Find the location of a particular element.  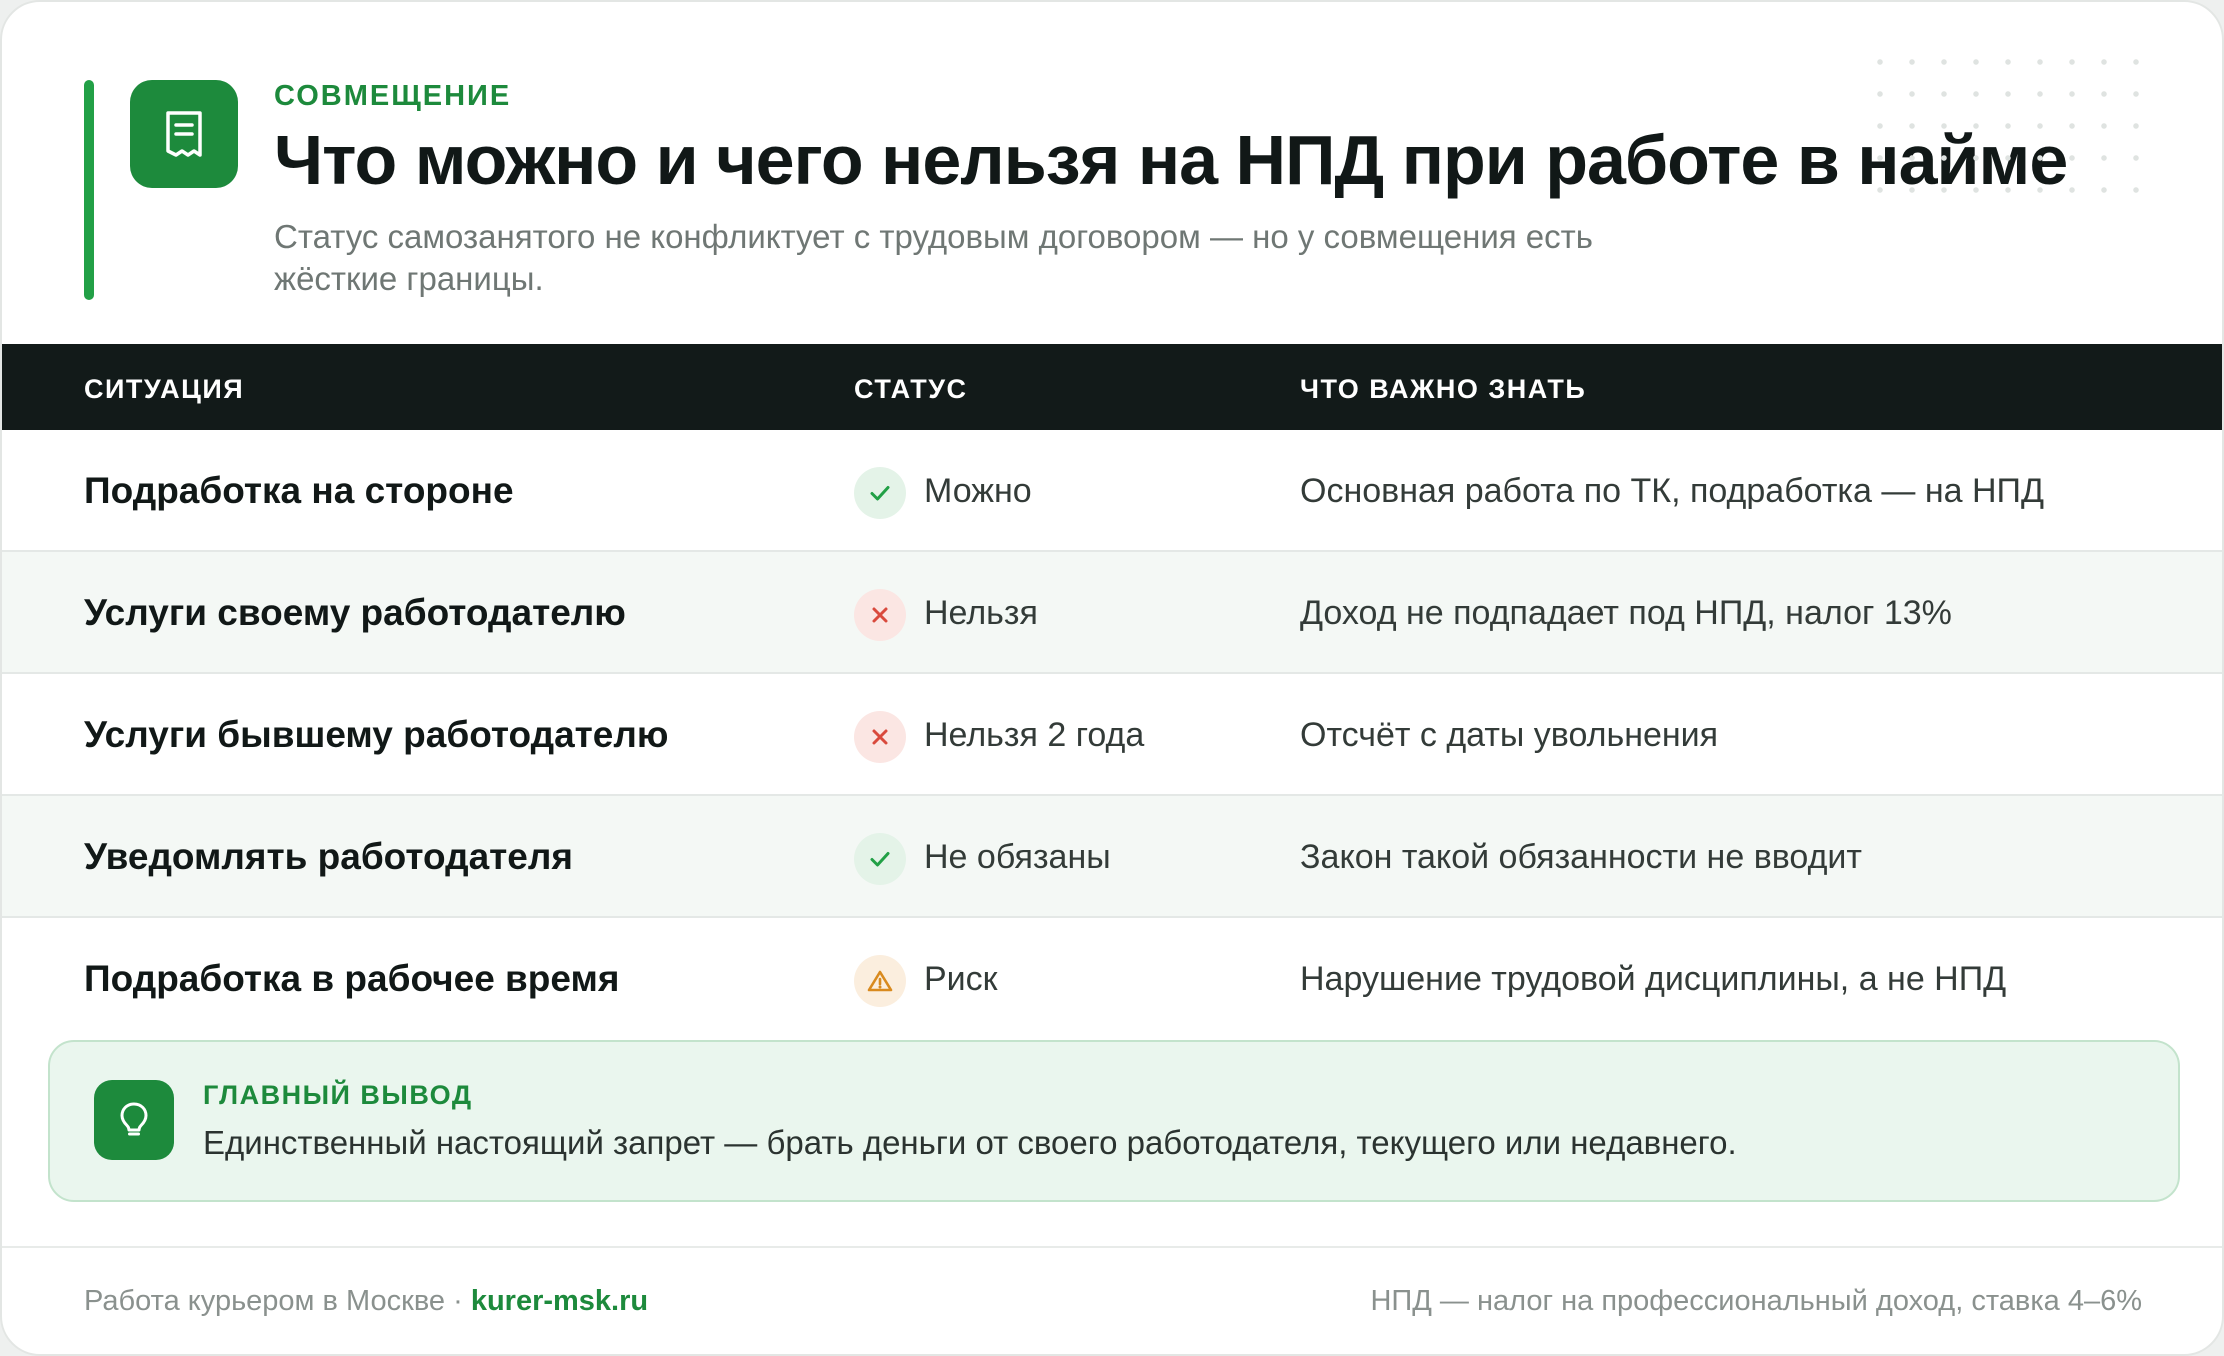

conclusion-label: ГЛАВНЫЙ ВЫВОД is located at coordinates (338, 1095).